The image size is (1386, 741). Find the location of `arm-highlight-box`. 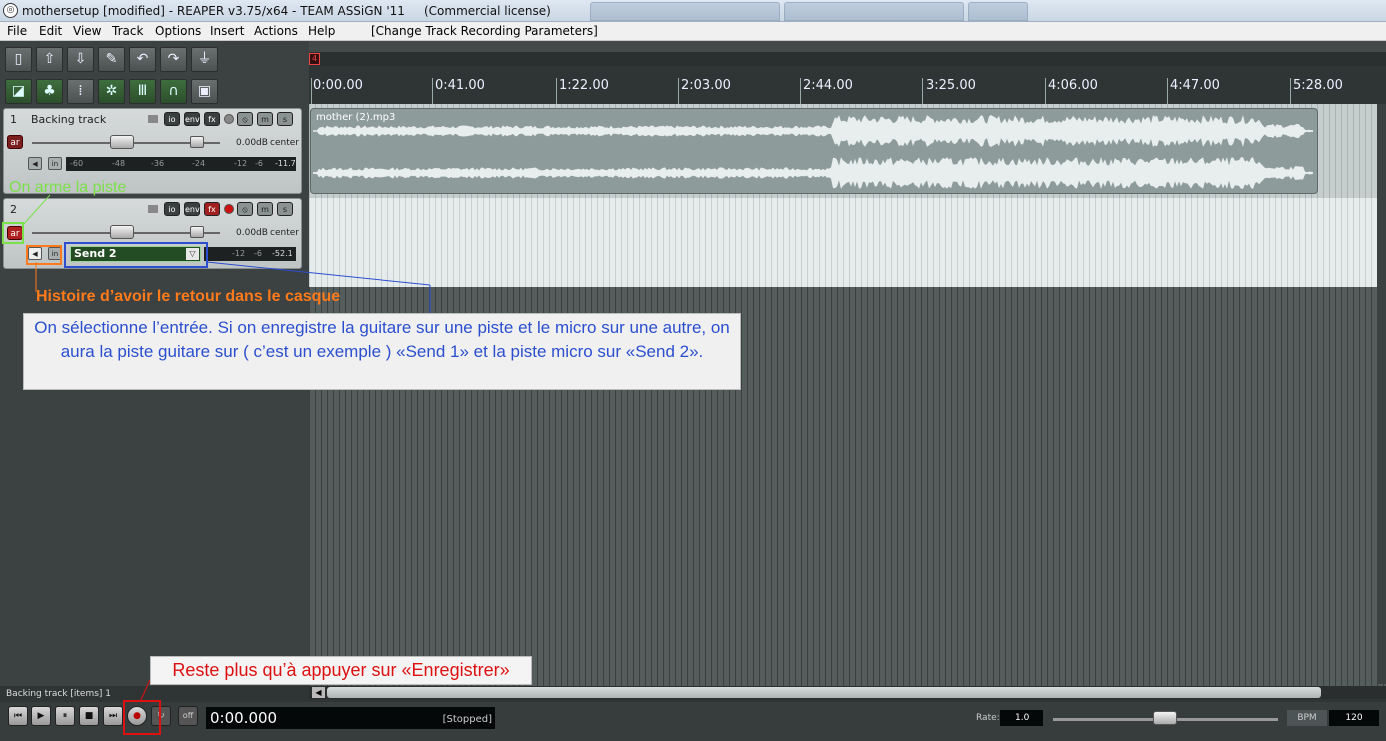

arm-highlight-box is located at coordinates (13, 233).